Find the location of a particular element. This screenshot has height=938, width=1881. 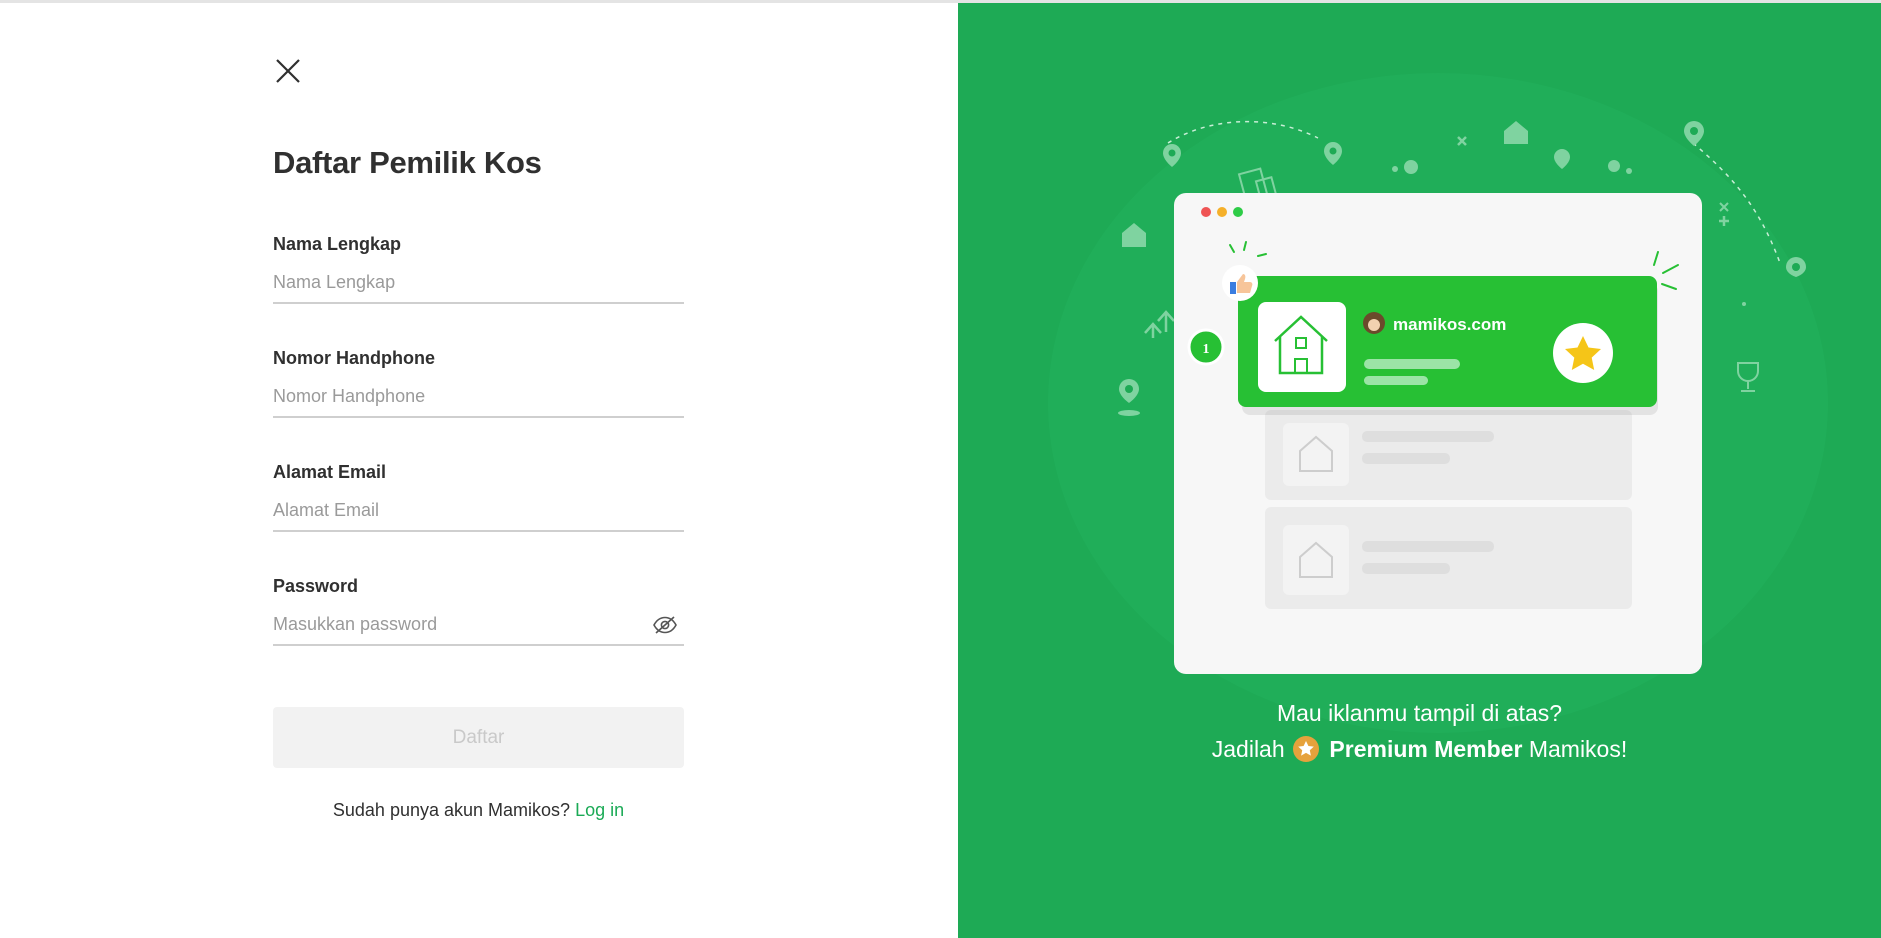

full-name-field: Nama Lengkap is located at coordinates (478, 269).